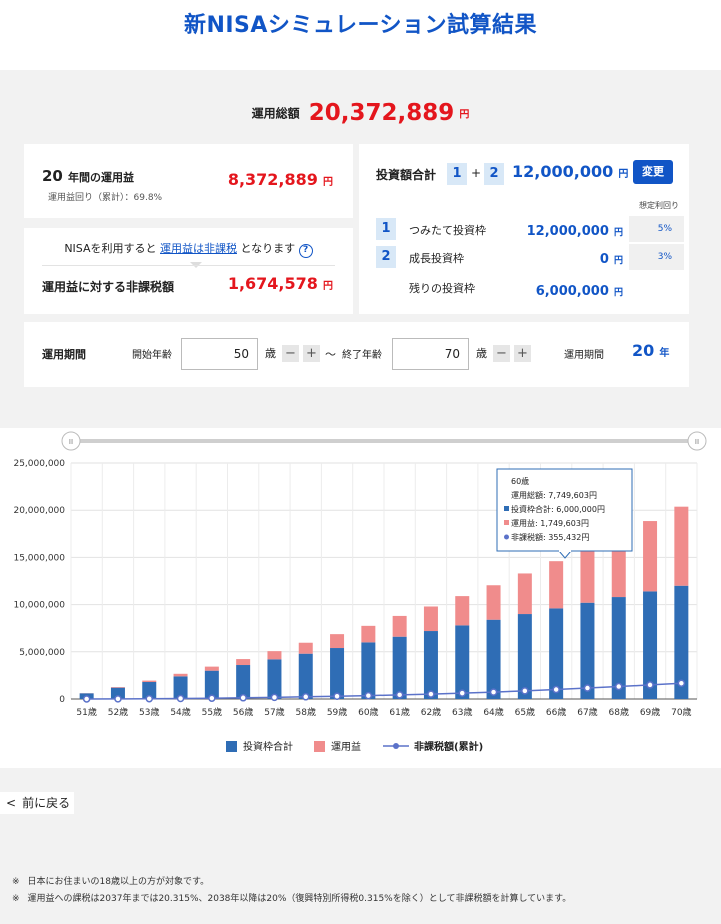 The image size is (721, 924). I want to click on x-tick-label: 68歳, so click(619, 712).